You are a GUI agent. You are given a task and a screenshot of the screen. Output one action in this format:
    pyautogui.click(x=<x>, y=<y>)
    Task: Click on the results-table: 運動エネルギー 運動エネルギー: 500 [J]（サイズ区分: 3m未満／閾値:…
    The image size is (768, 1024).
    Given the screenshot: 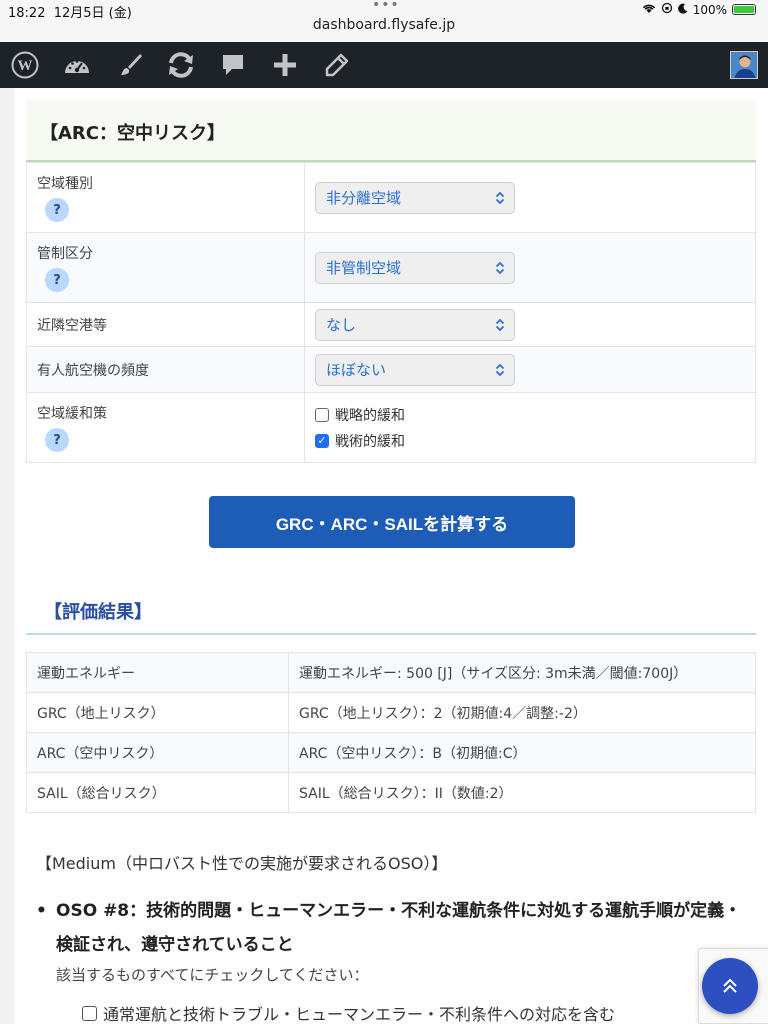 What is the action you would take?
    pyautogui.click(x=391, y=732)
    